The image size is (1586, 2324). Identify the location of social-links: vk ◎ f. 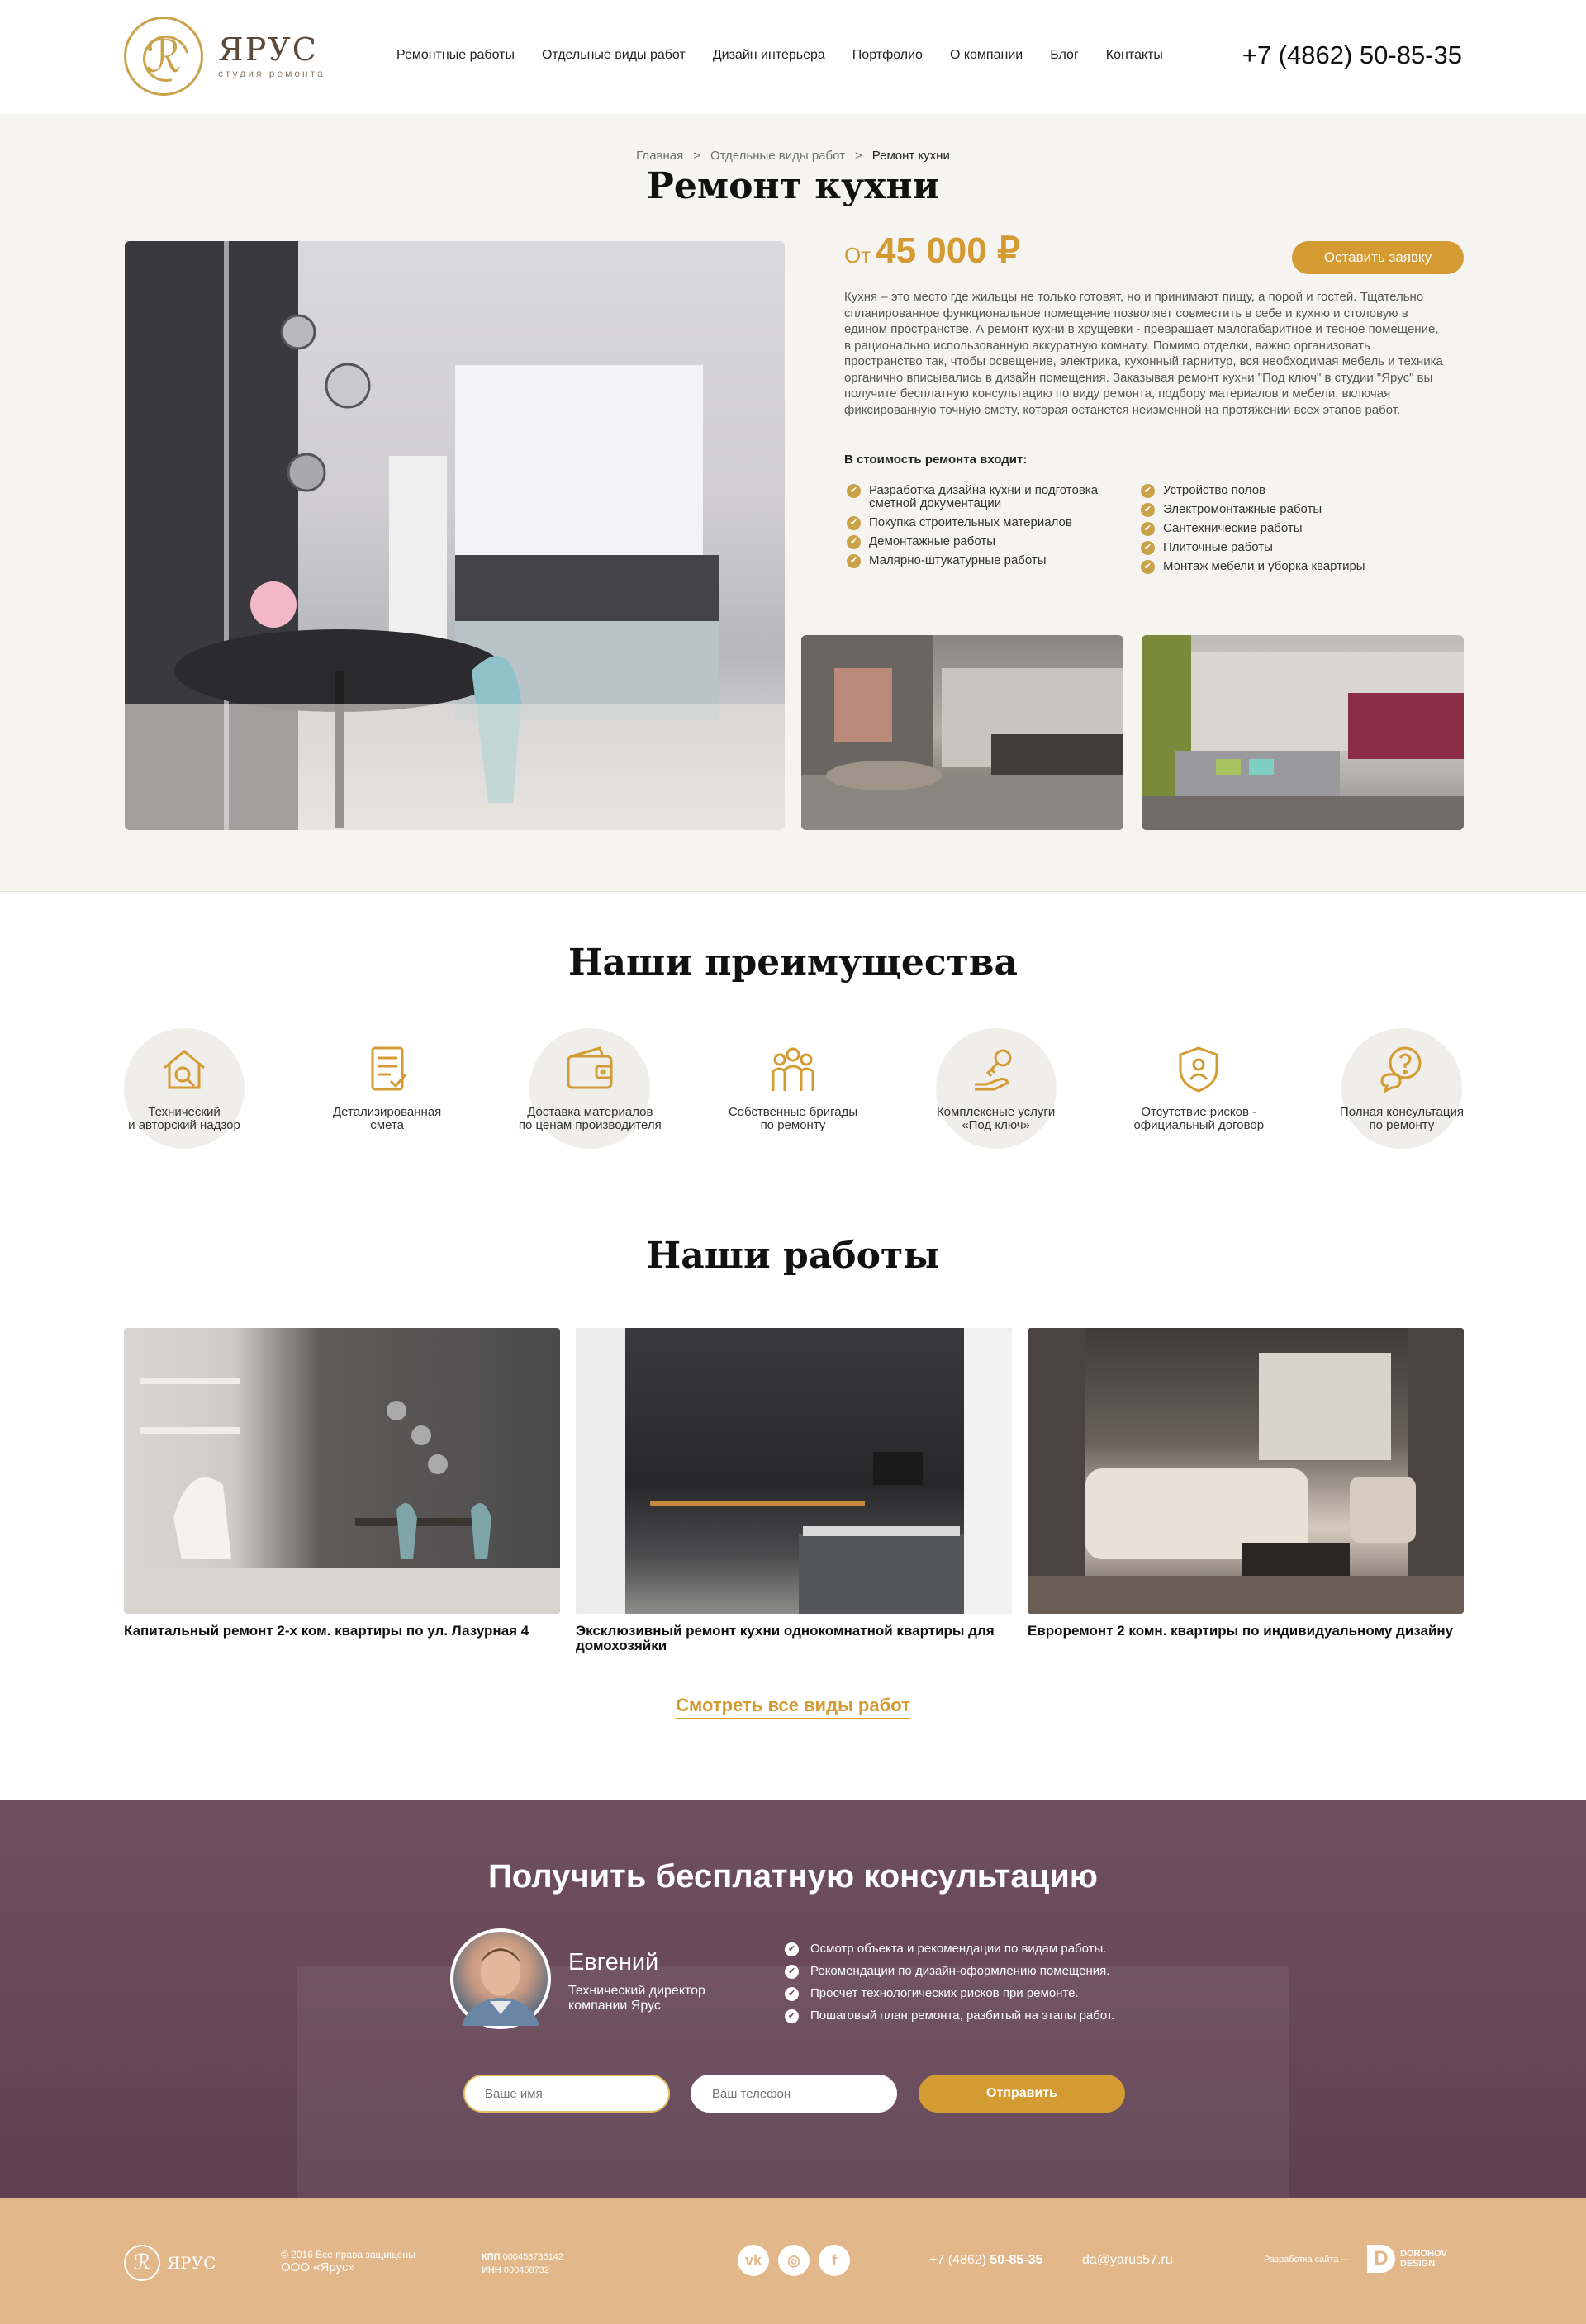
(794, 2260).